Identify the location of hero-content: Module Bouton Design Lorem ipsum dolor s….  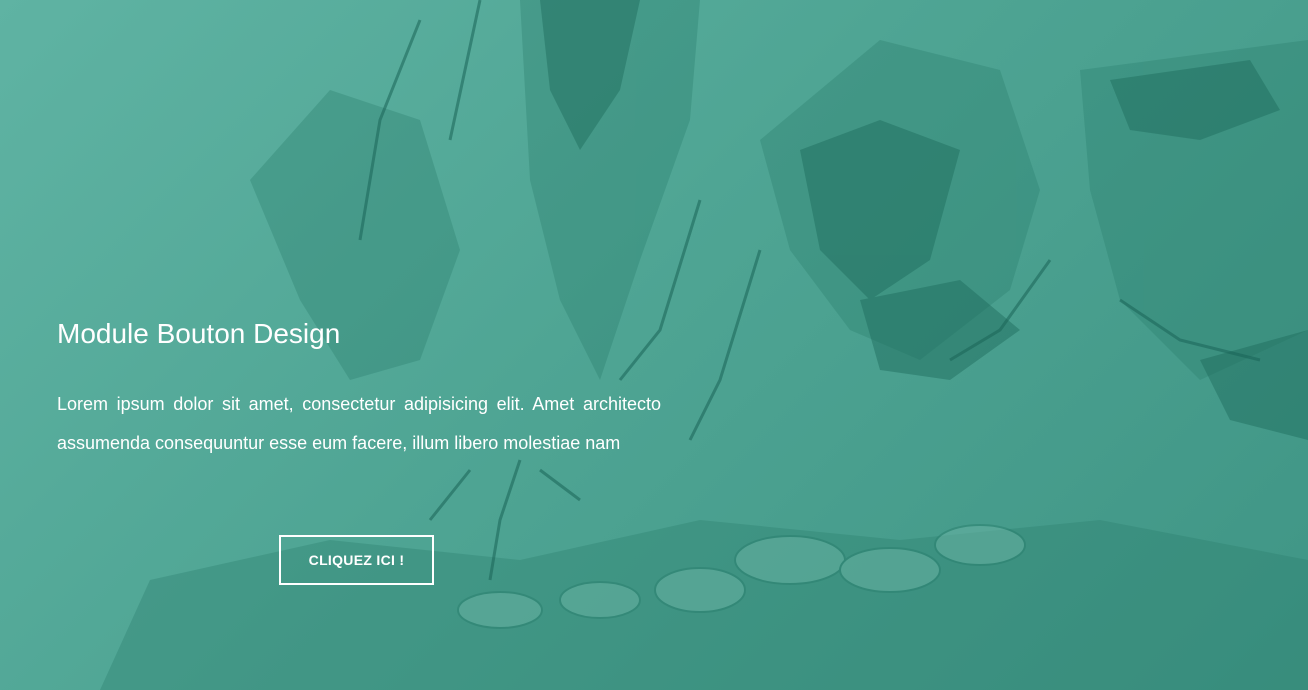
(359, 389).